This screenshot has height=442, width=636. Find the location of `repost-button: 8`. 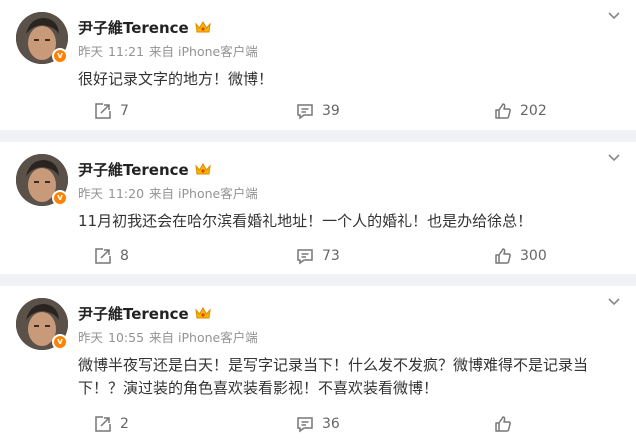

repost-button: 8 is located at coordinates (111, 256).